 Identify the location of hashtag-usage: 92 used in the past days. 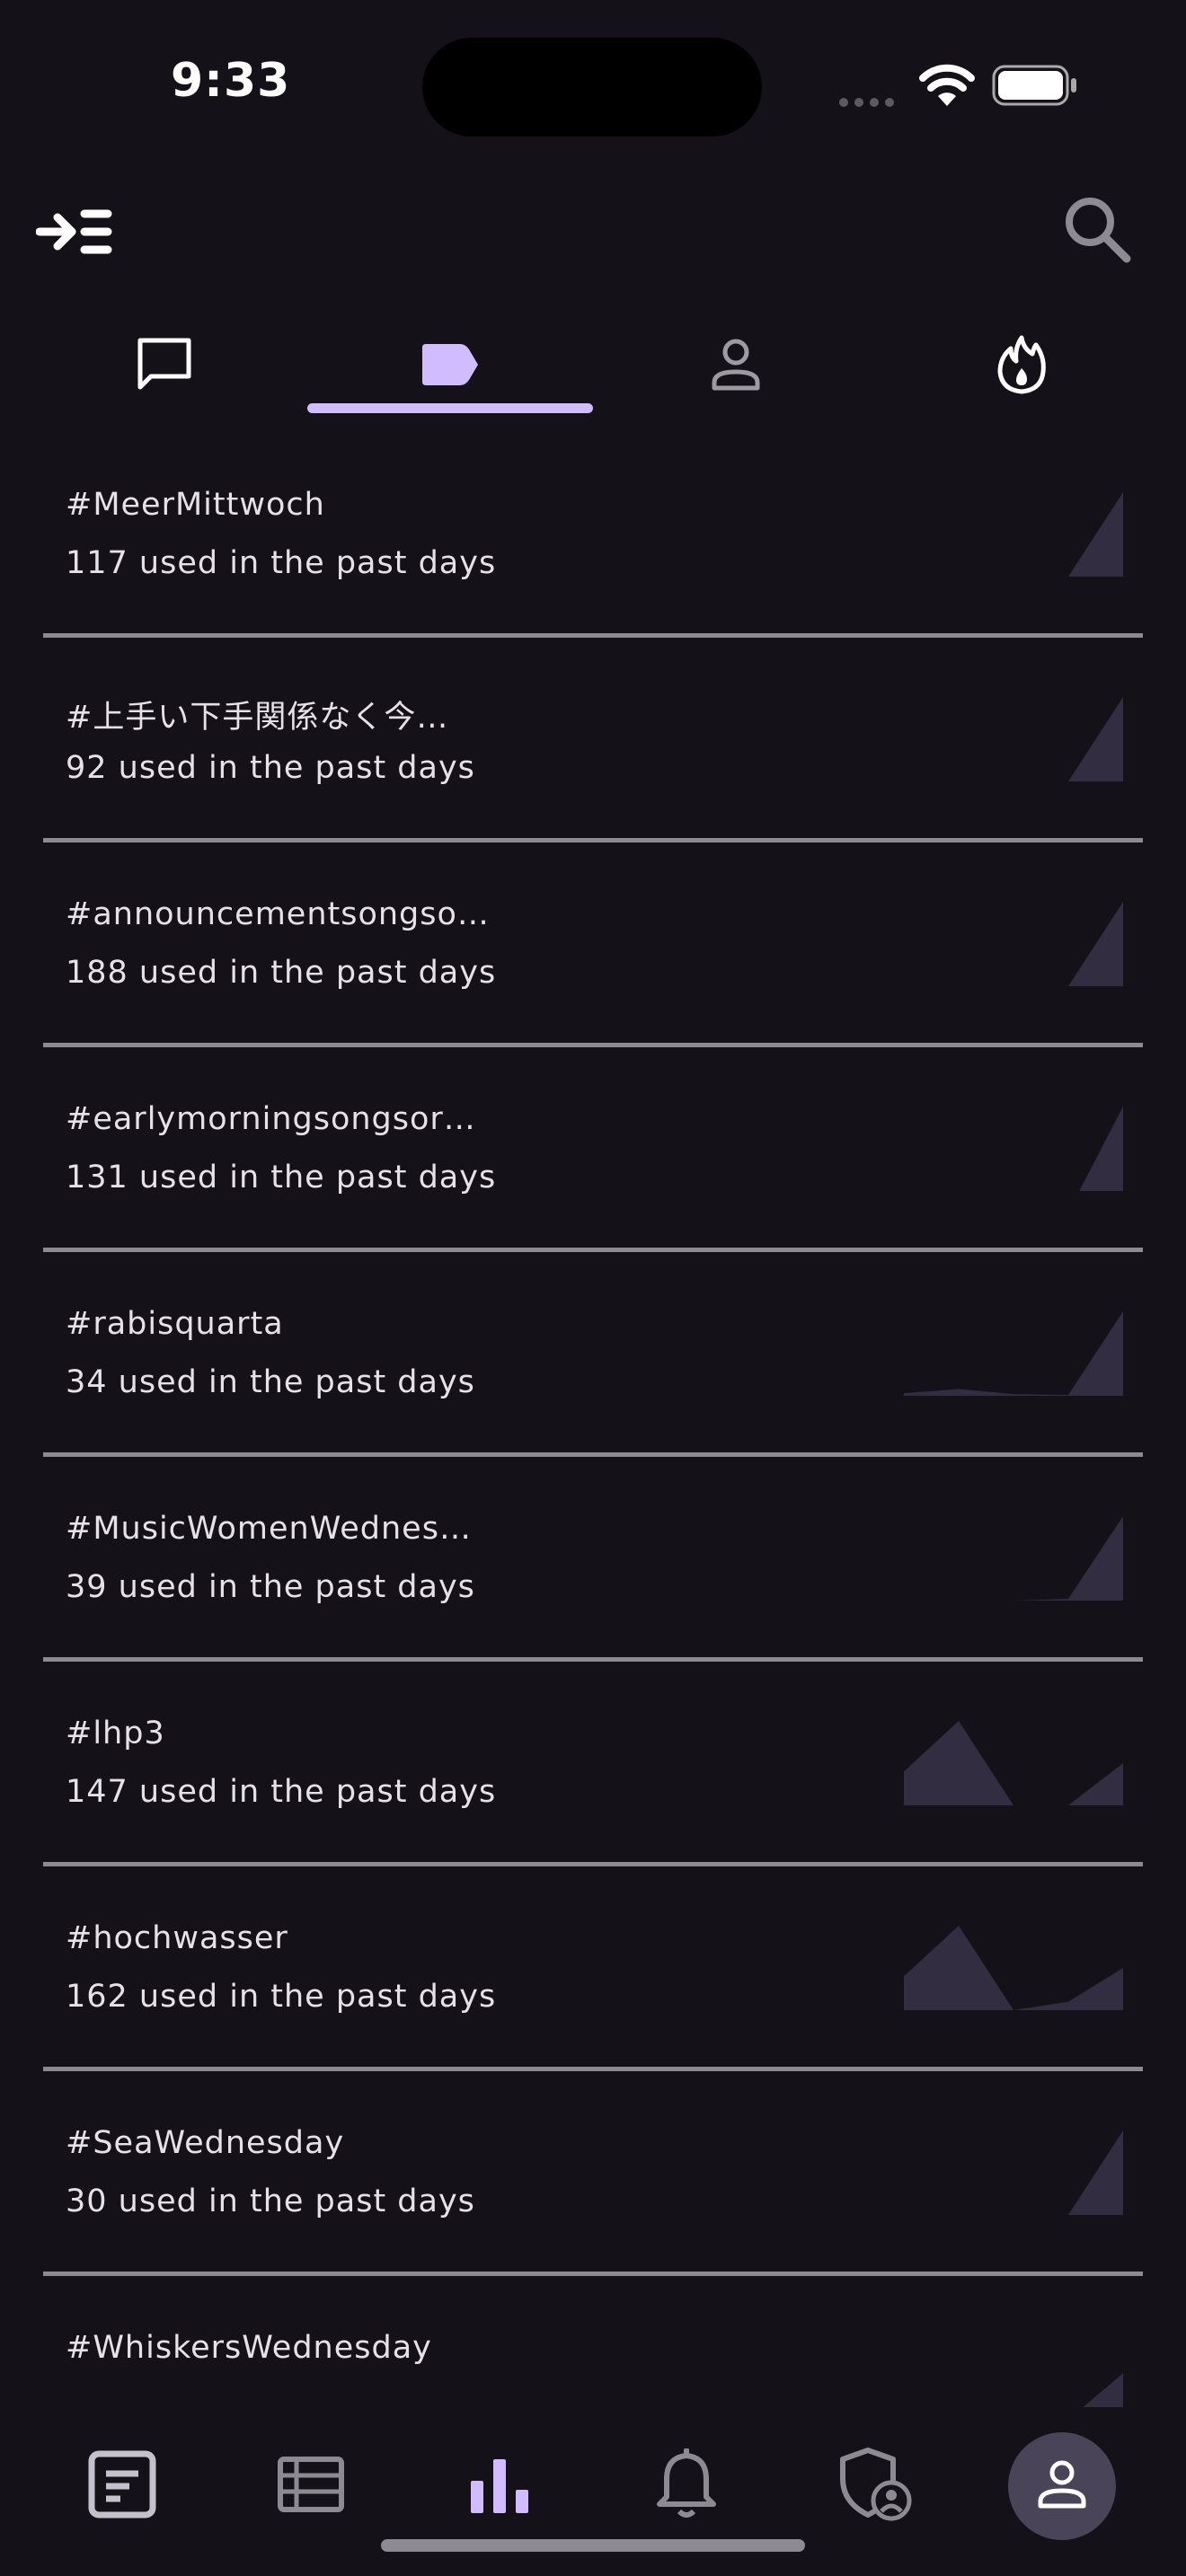
(270, 768).